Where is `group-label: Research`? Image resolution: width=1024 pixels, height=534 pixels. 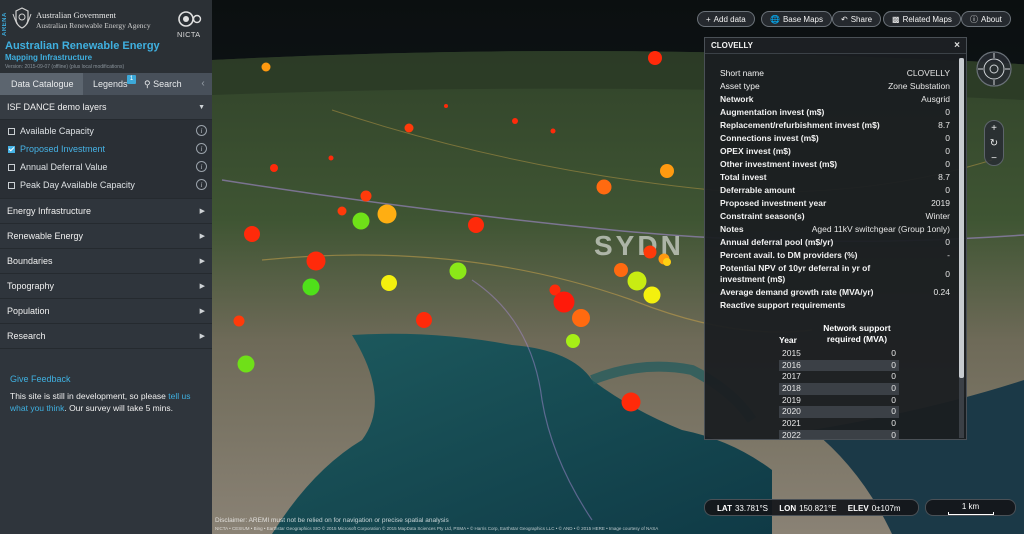
group-label: Research is located at coordinates (26, 336).